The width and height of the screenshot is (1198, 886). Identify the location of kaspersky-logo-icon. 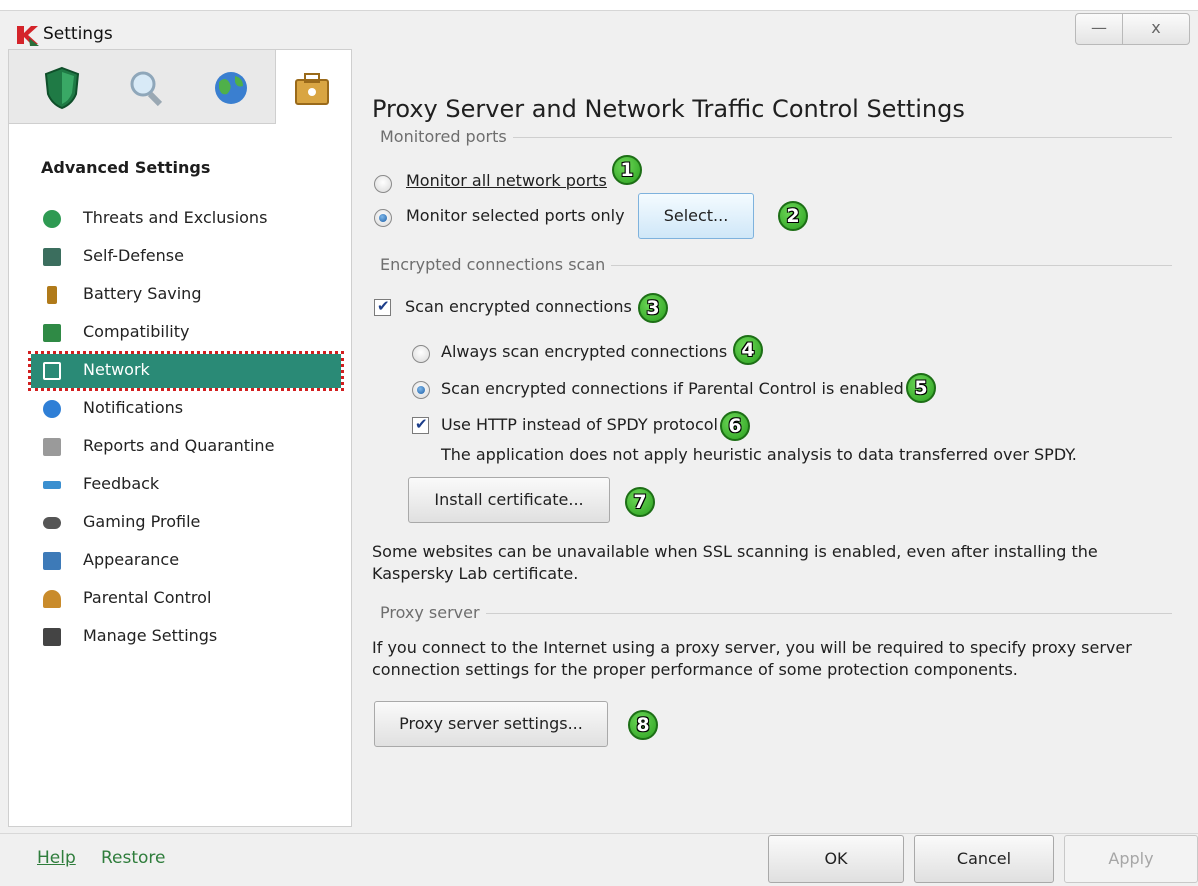
(28, 36).